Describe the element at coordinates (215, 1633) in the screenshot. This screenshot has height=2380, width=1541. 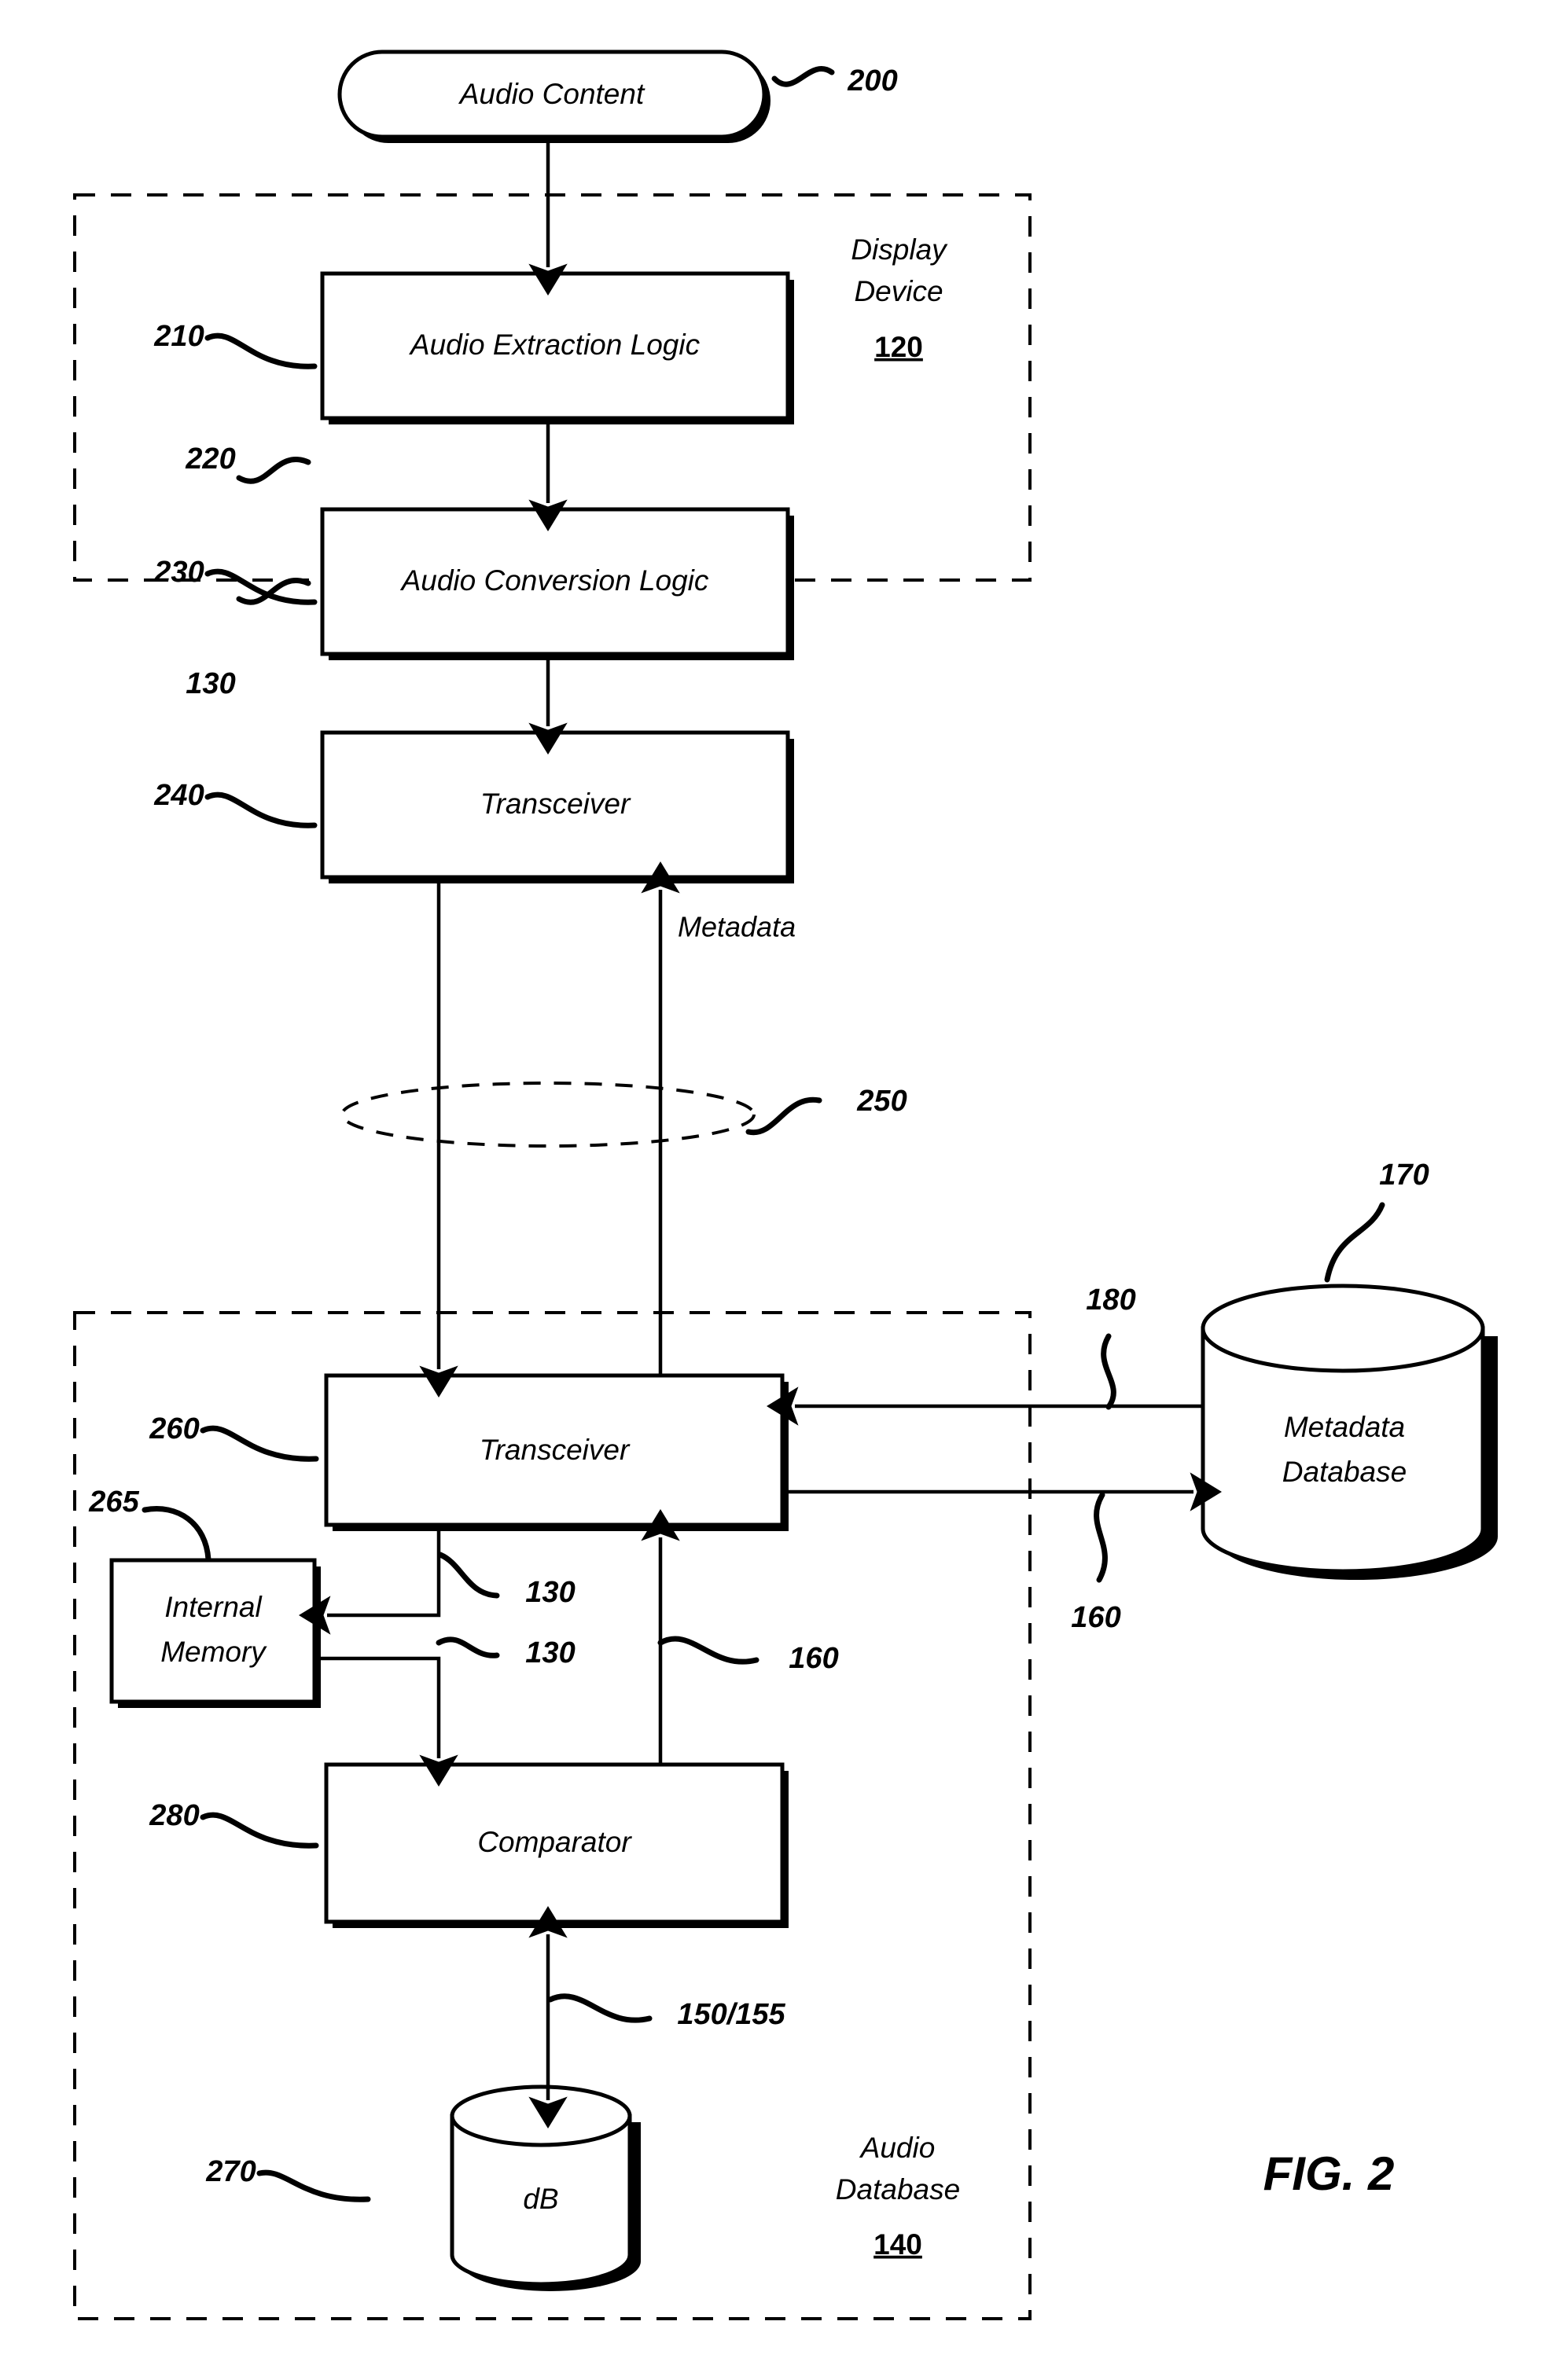
I see `internal-memory-node` at that location.